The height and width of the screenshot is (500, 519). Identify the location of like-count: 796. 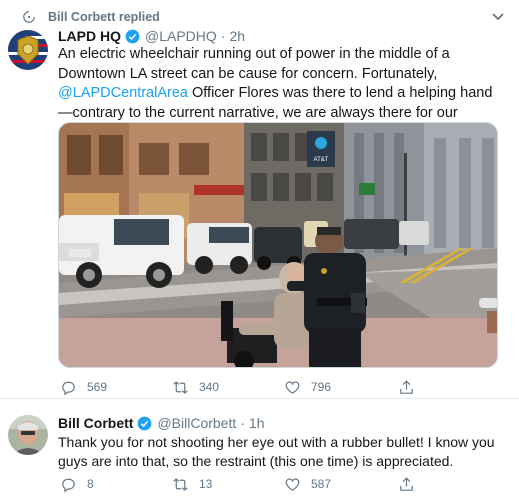
(321, 387).